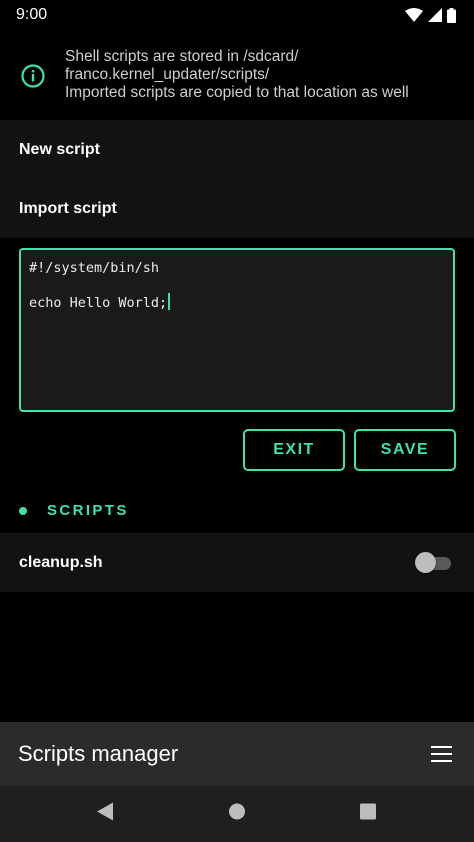 This screenshot has width=474, height=842. What do you see at coordinates (435, 15) in the screenshot?
I see `signal-icon` at bounding box center [435, 15].